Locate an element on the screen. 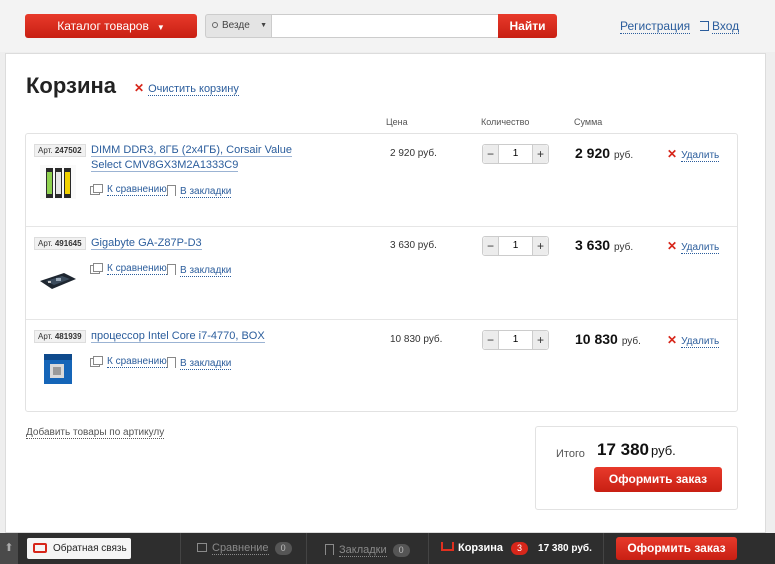 This screenshot has width=775, height=564. total-value: 17 380 руб. is located at coordinates (636, 450).